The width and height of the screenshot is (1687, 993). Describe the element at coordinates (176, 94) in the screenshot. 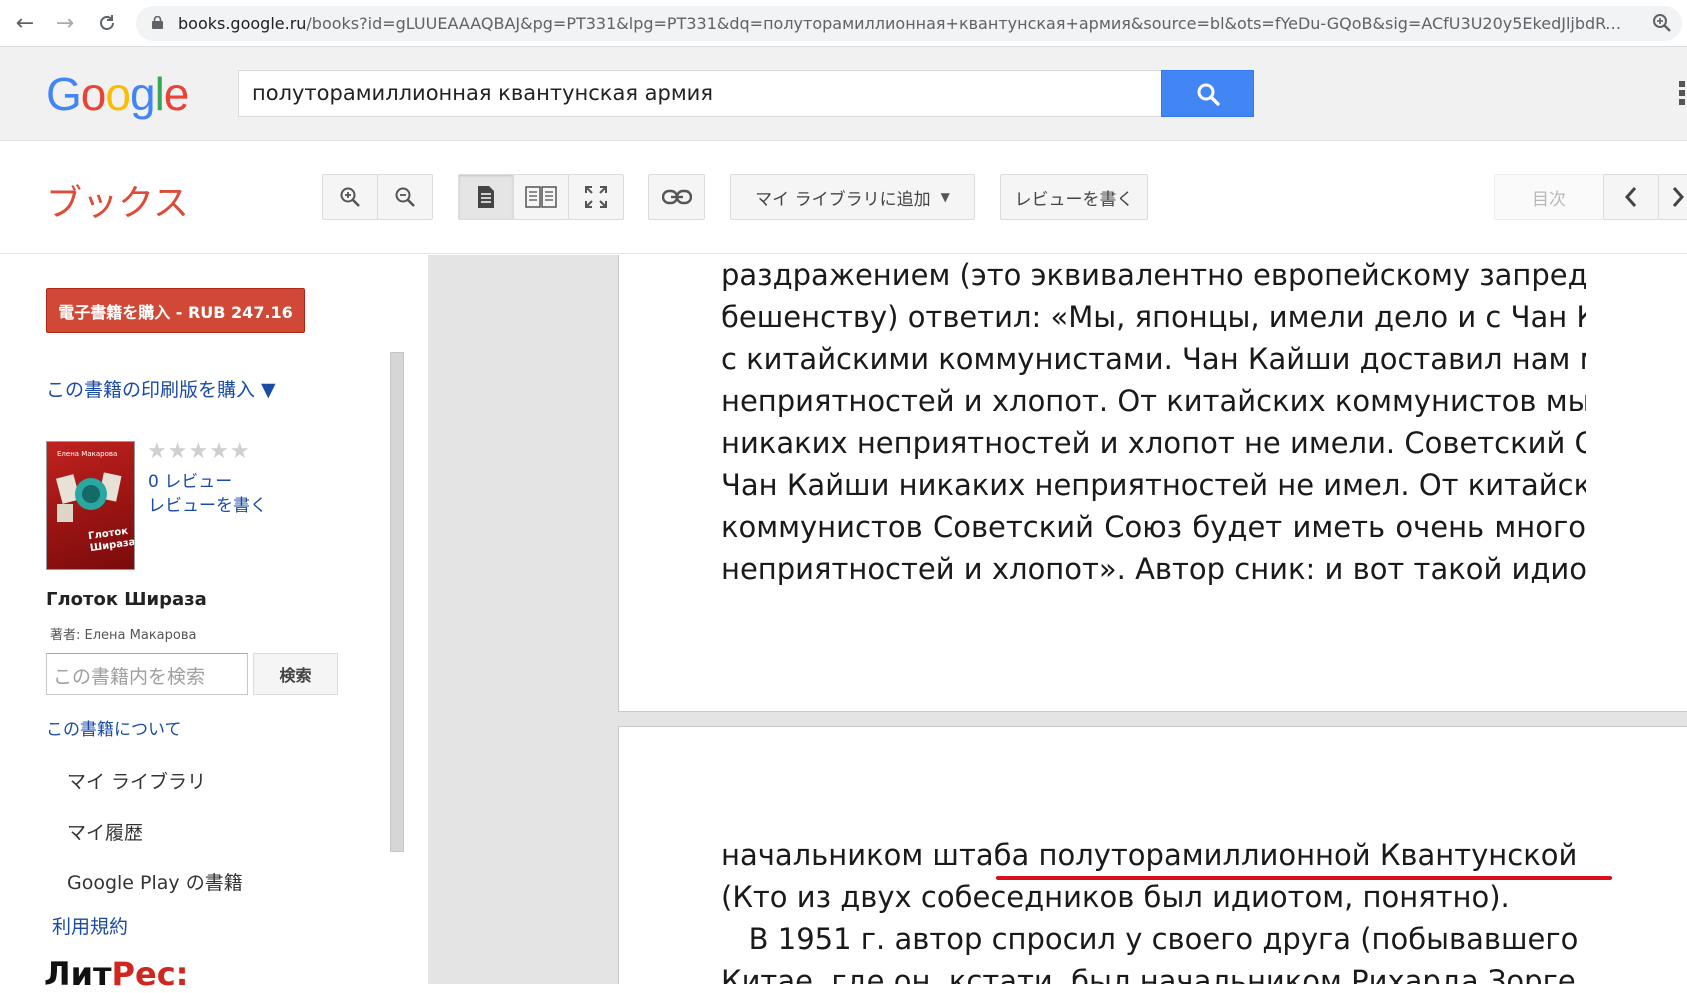

I see `logo-letter: e` at that location.